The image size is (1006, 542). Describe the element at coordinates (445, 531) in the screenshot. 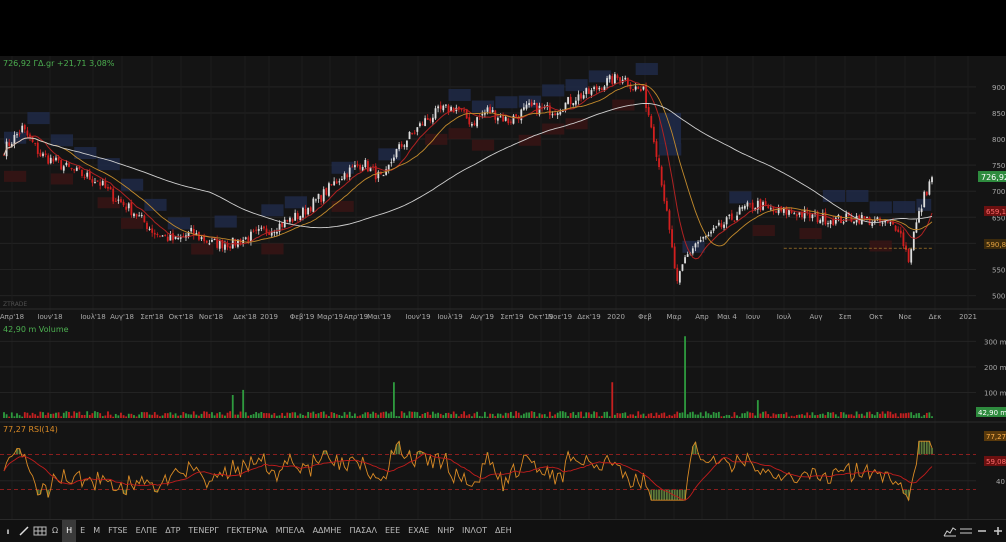

I see `symbol-nhr: ΝΗΡ` at that location.